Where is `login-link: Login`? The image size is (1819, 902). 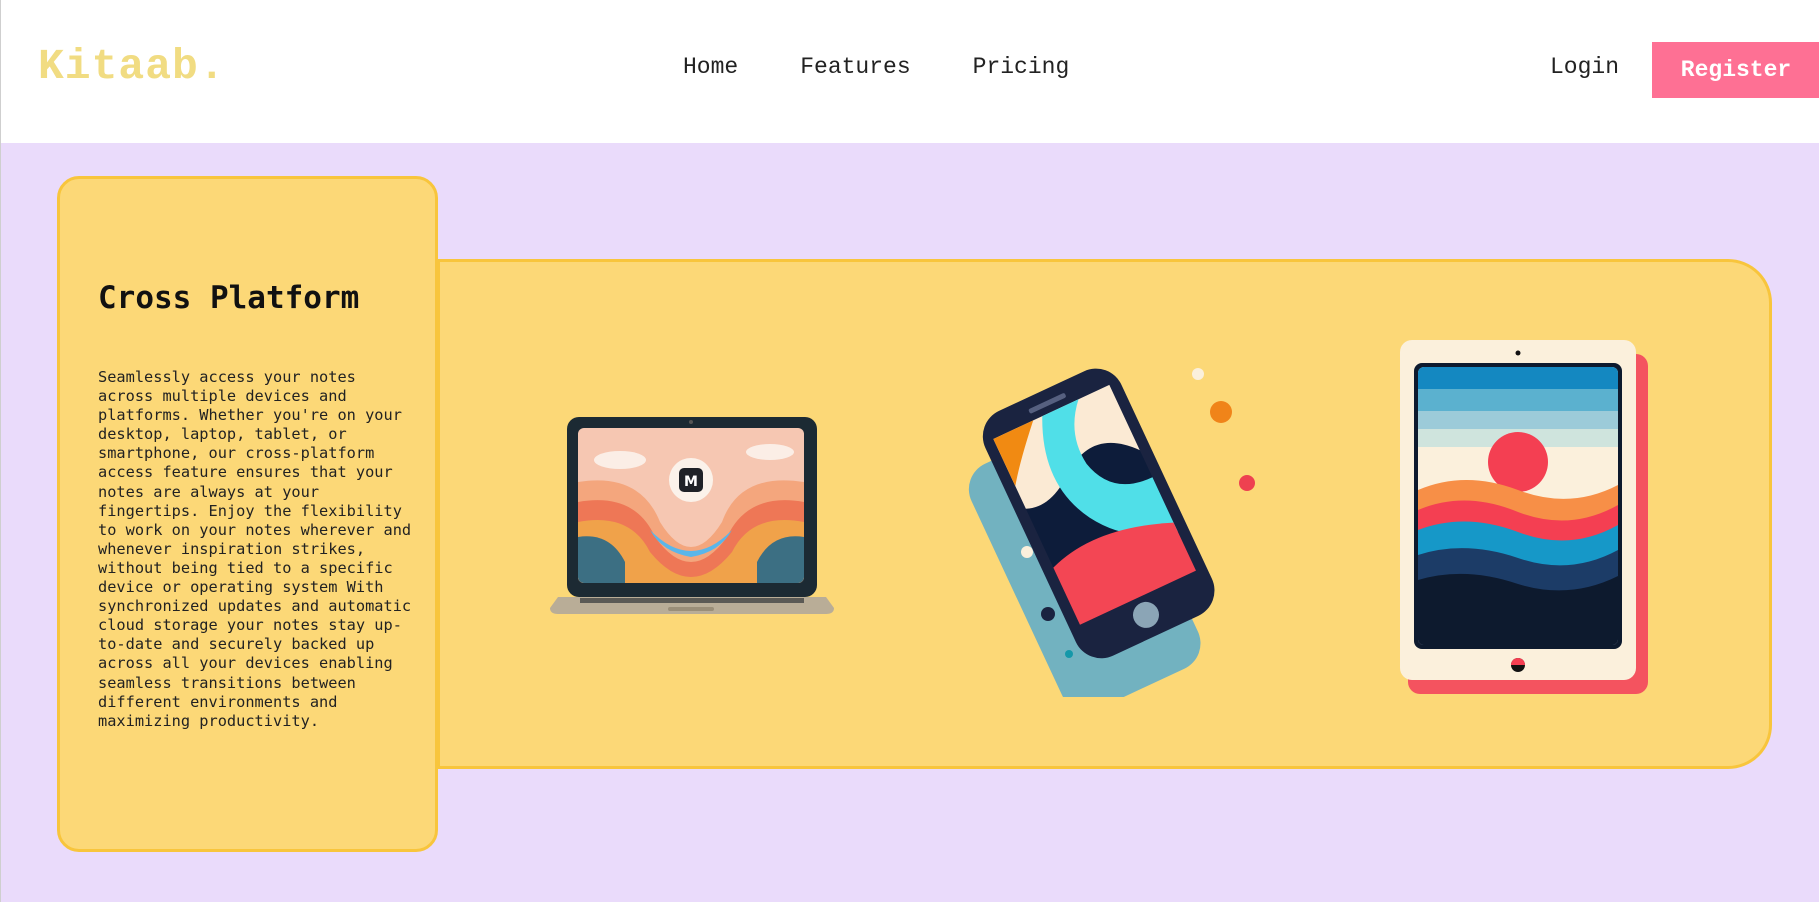 login-link: Login is located at coordinates (1584, 67).